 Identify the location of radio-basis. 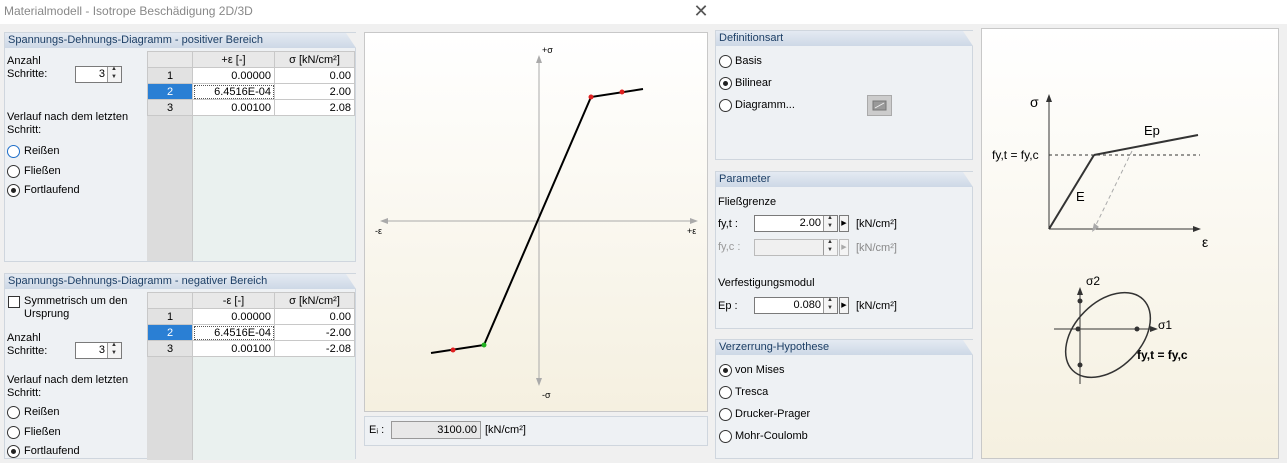
(725, 61).